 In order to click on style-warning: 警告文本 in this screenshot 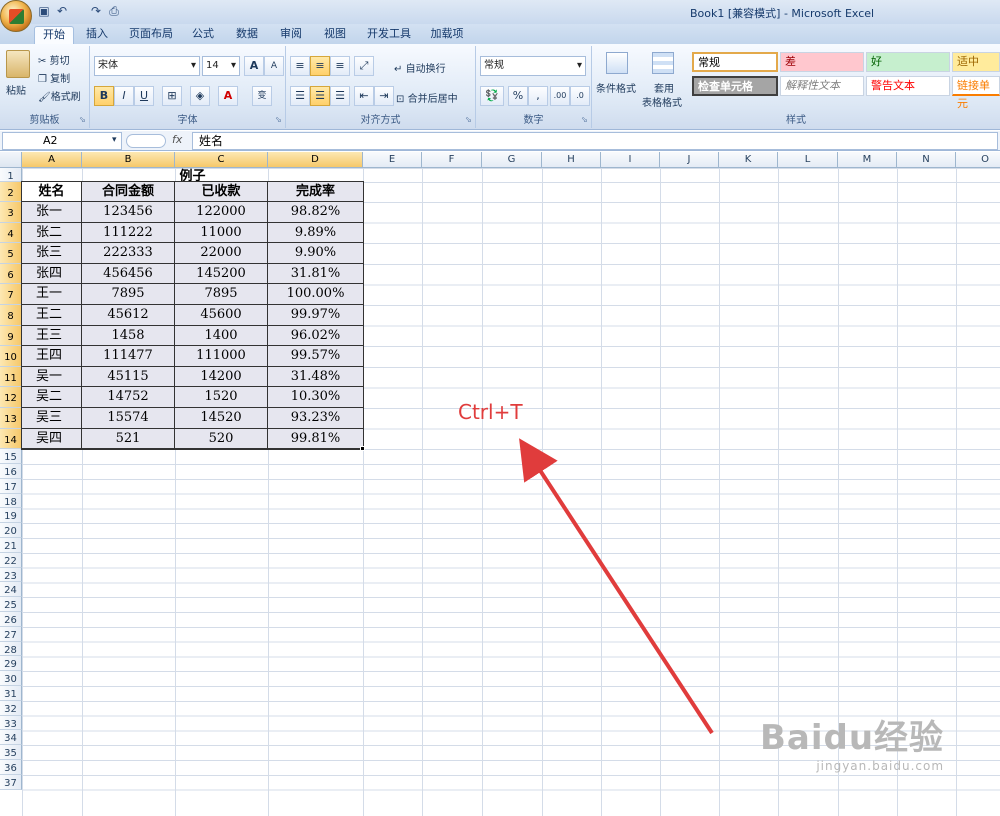, I will do `click(908, 86)`.